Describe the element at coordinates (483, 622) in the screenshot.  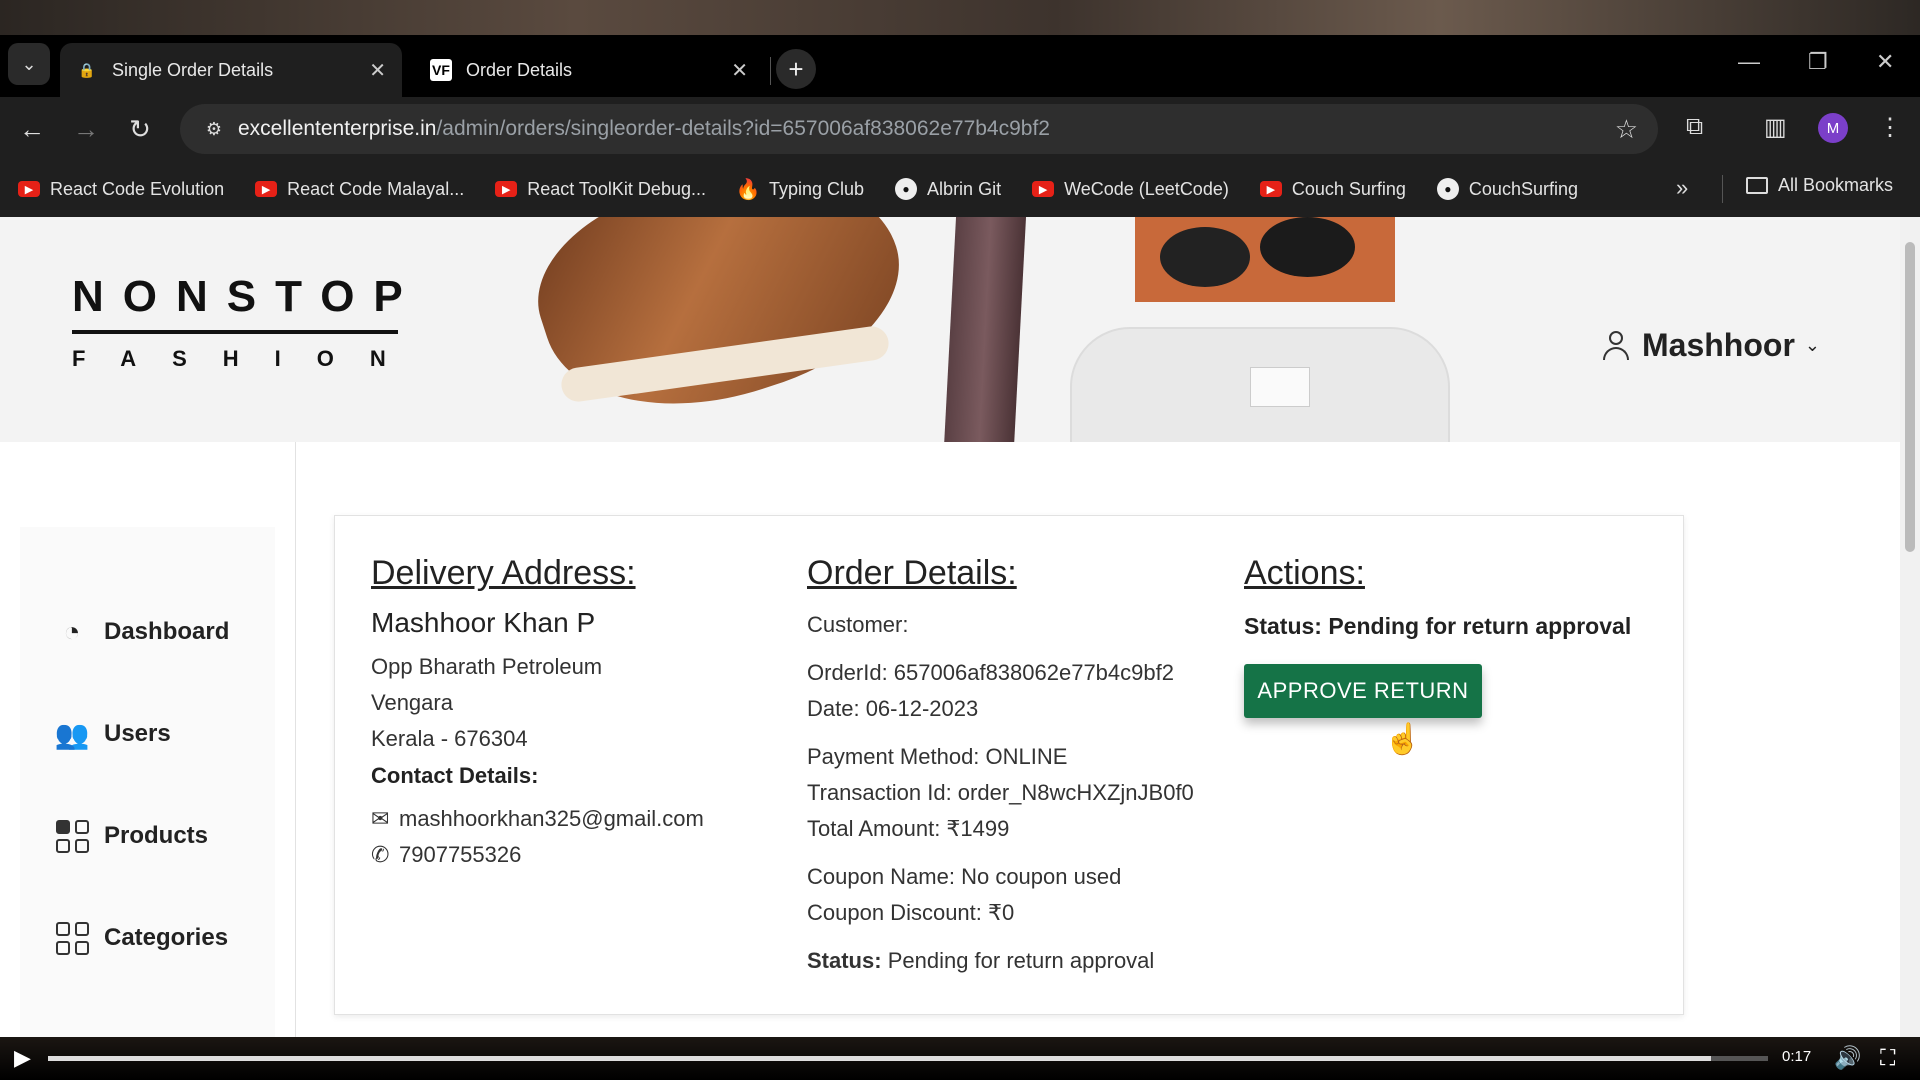
I see `customer-name: Mashhoor Khan P` at that location.